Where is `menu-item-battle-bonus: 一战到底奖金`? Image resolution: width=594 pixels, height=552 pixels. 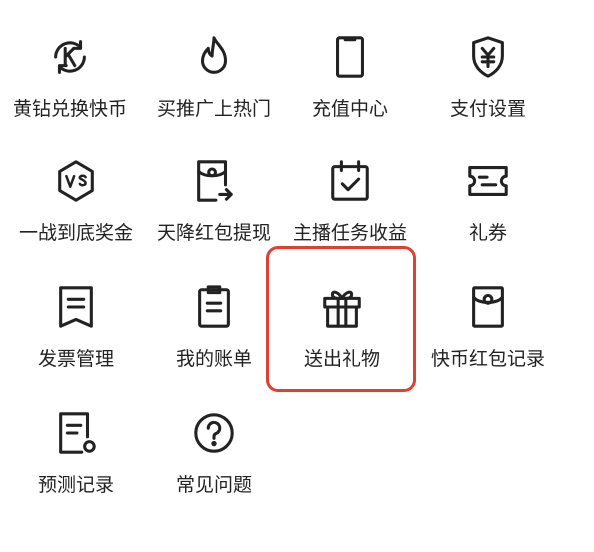 menu-item-battle-bonus: 一战到底奖金 is located at coordinates (76, 211).